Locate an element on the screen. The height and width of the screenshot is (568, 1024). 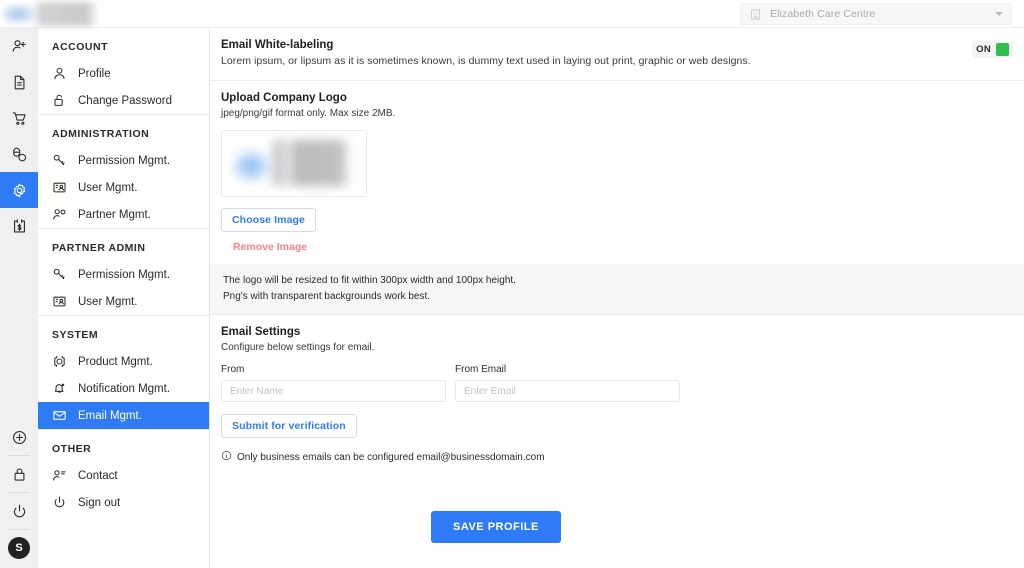
add-user-icon is located at coordinates (19, 46).